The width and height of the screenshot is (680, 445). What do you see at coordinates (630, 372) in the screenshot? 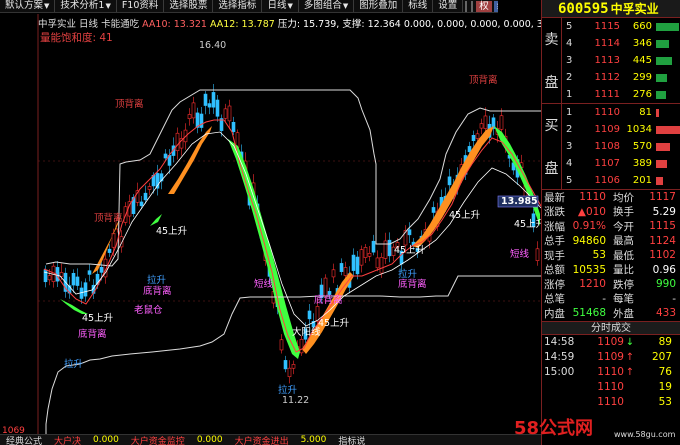
I see `arrow-up-icon: ↑` at bounding box center [630, 372].